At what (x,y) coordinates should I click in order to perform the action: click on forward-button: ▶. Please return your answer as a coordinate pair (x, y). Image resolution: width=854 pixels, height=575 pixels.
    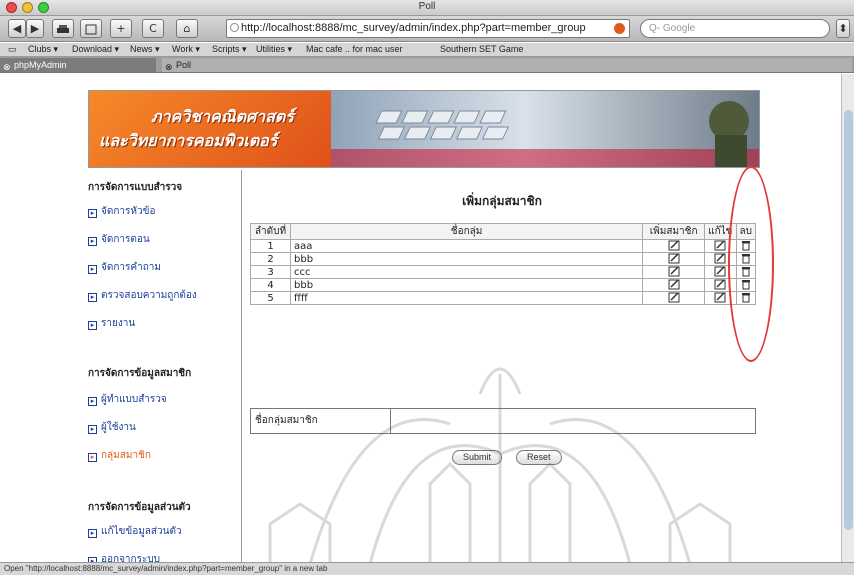
    Looking at the image, I should click on (35, 28).